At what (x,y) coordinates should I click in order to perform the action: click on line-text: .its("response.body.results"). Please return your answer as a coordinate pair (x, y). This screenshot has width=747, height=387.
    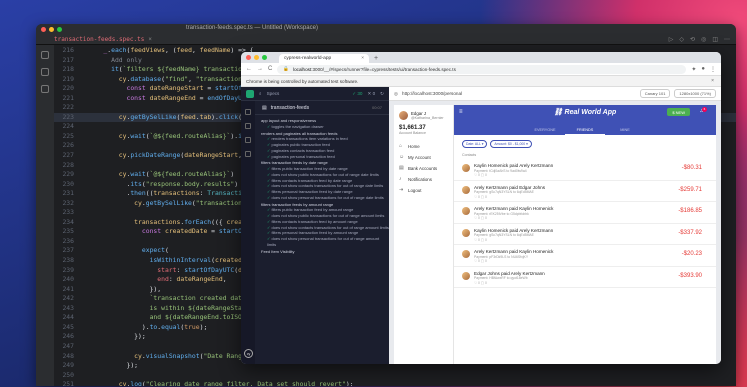
    Looking at the image, I should click on (163, 183).